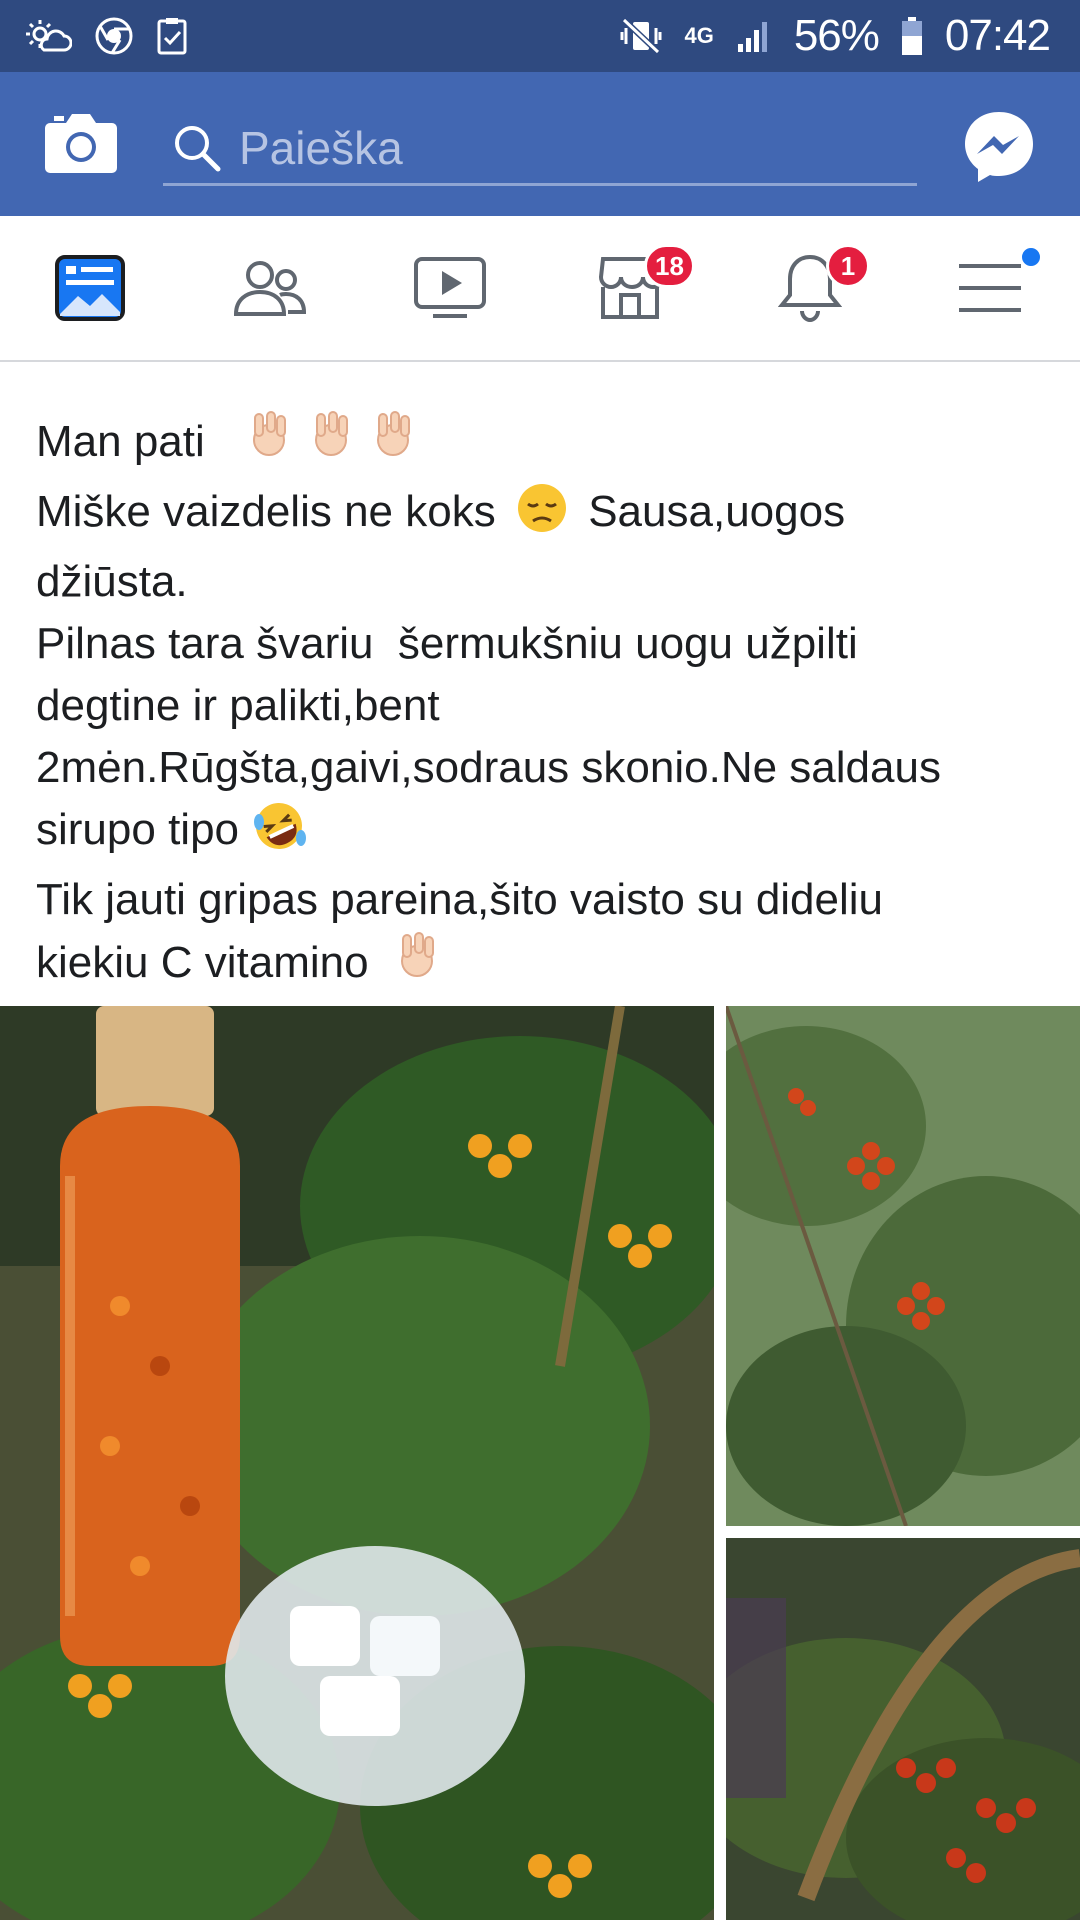 This screenshot has width=1080, height=1920. I want to click on status-right-icons: 4G 56% 07:42, so click(835, 36).